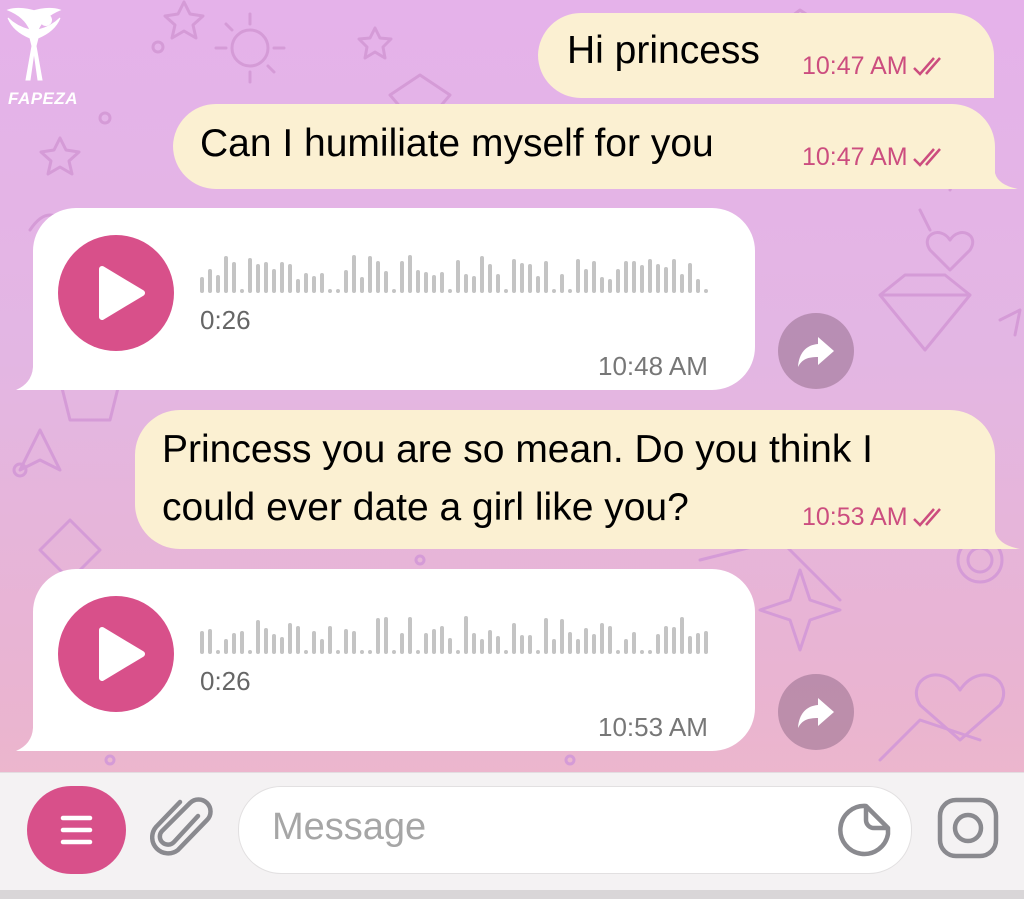 The height and width of the screenshot is (899, 1024). Describe the element at coordinates (512, 894) in the screenshot. I see `home-indicator-bar` at that location.